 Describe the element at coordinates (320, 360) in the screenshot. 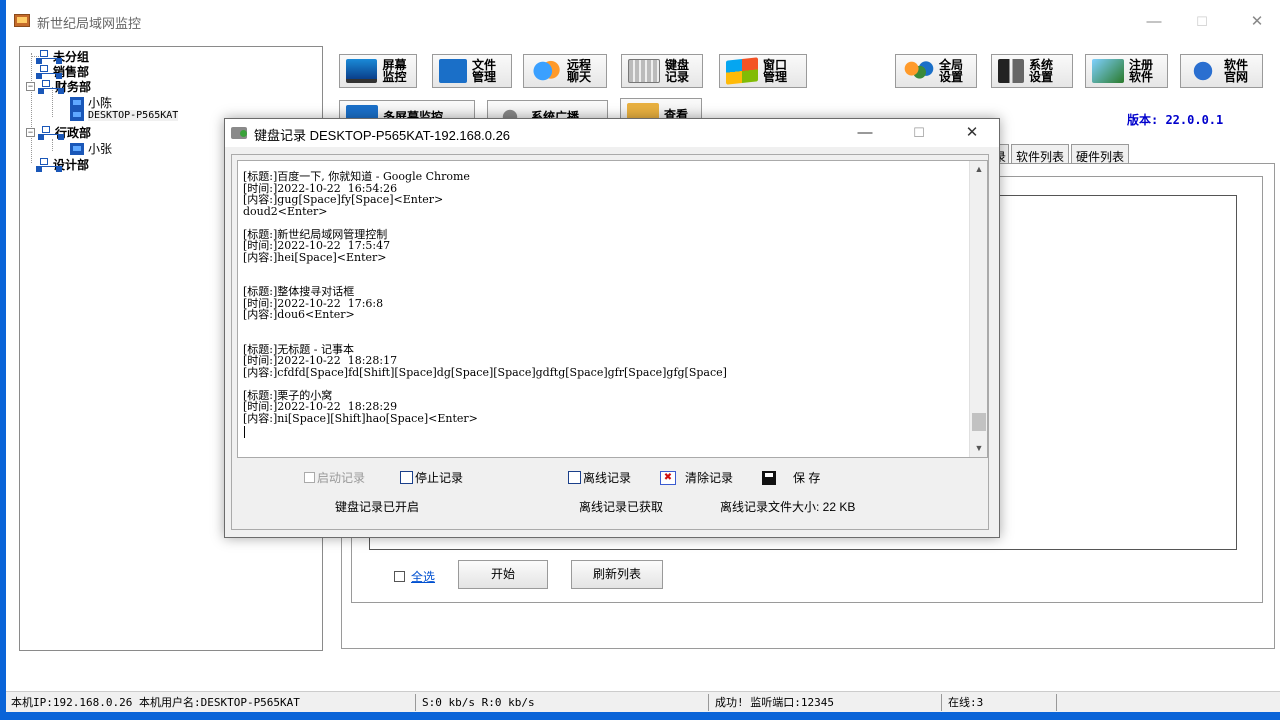

I see `log-line: [时间:]2022-10-22 18:28:17` at that location.